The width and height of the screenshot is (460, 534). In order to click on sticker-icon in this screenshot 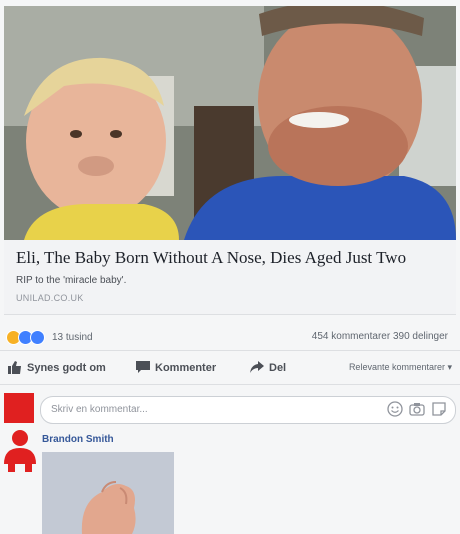, I will do `click(439, 409)`.